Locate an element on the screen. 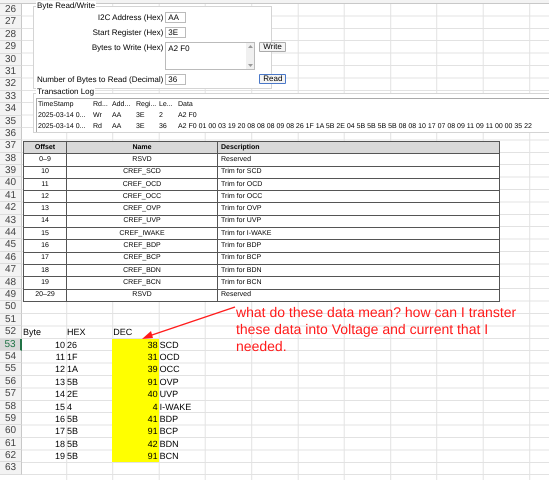 The width and height of the screenshot is (549, 480). name-cell-text: BDP is located at coordinates (169, 419).